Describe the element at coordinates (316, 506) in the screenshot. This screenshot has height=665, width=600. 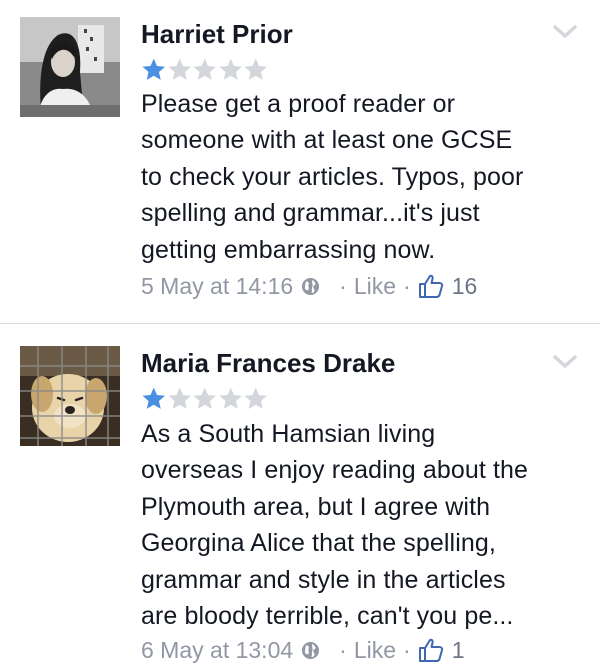
I see `review-text-line: Plymouth area, but I agree with` at that location.